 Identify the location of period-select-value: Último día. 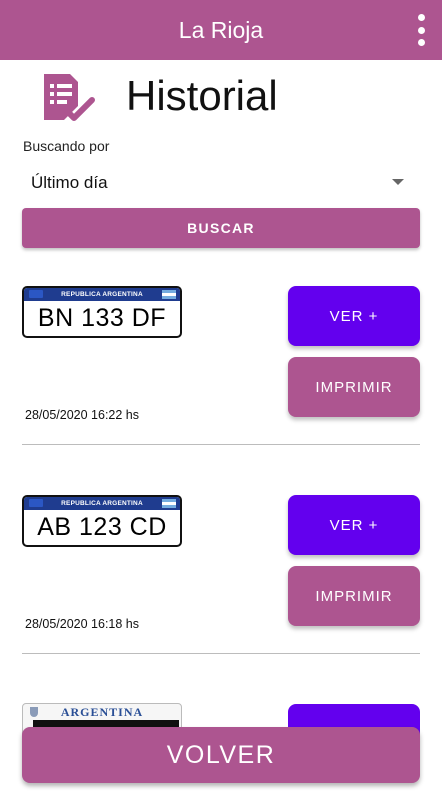
(69, 182).